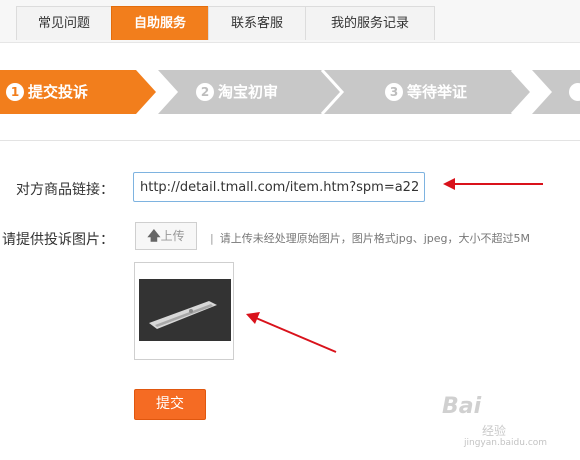 This screenshot has width=580, height=460. I want to click on watermark: Bai 经验 jingyan.baidu.com, so click(507, 422).